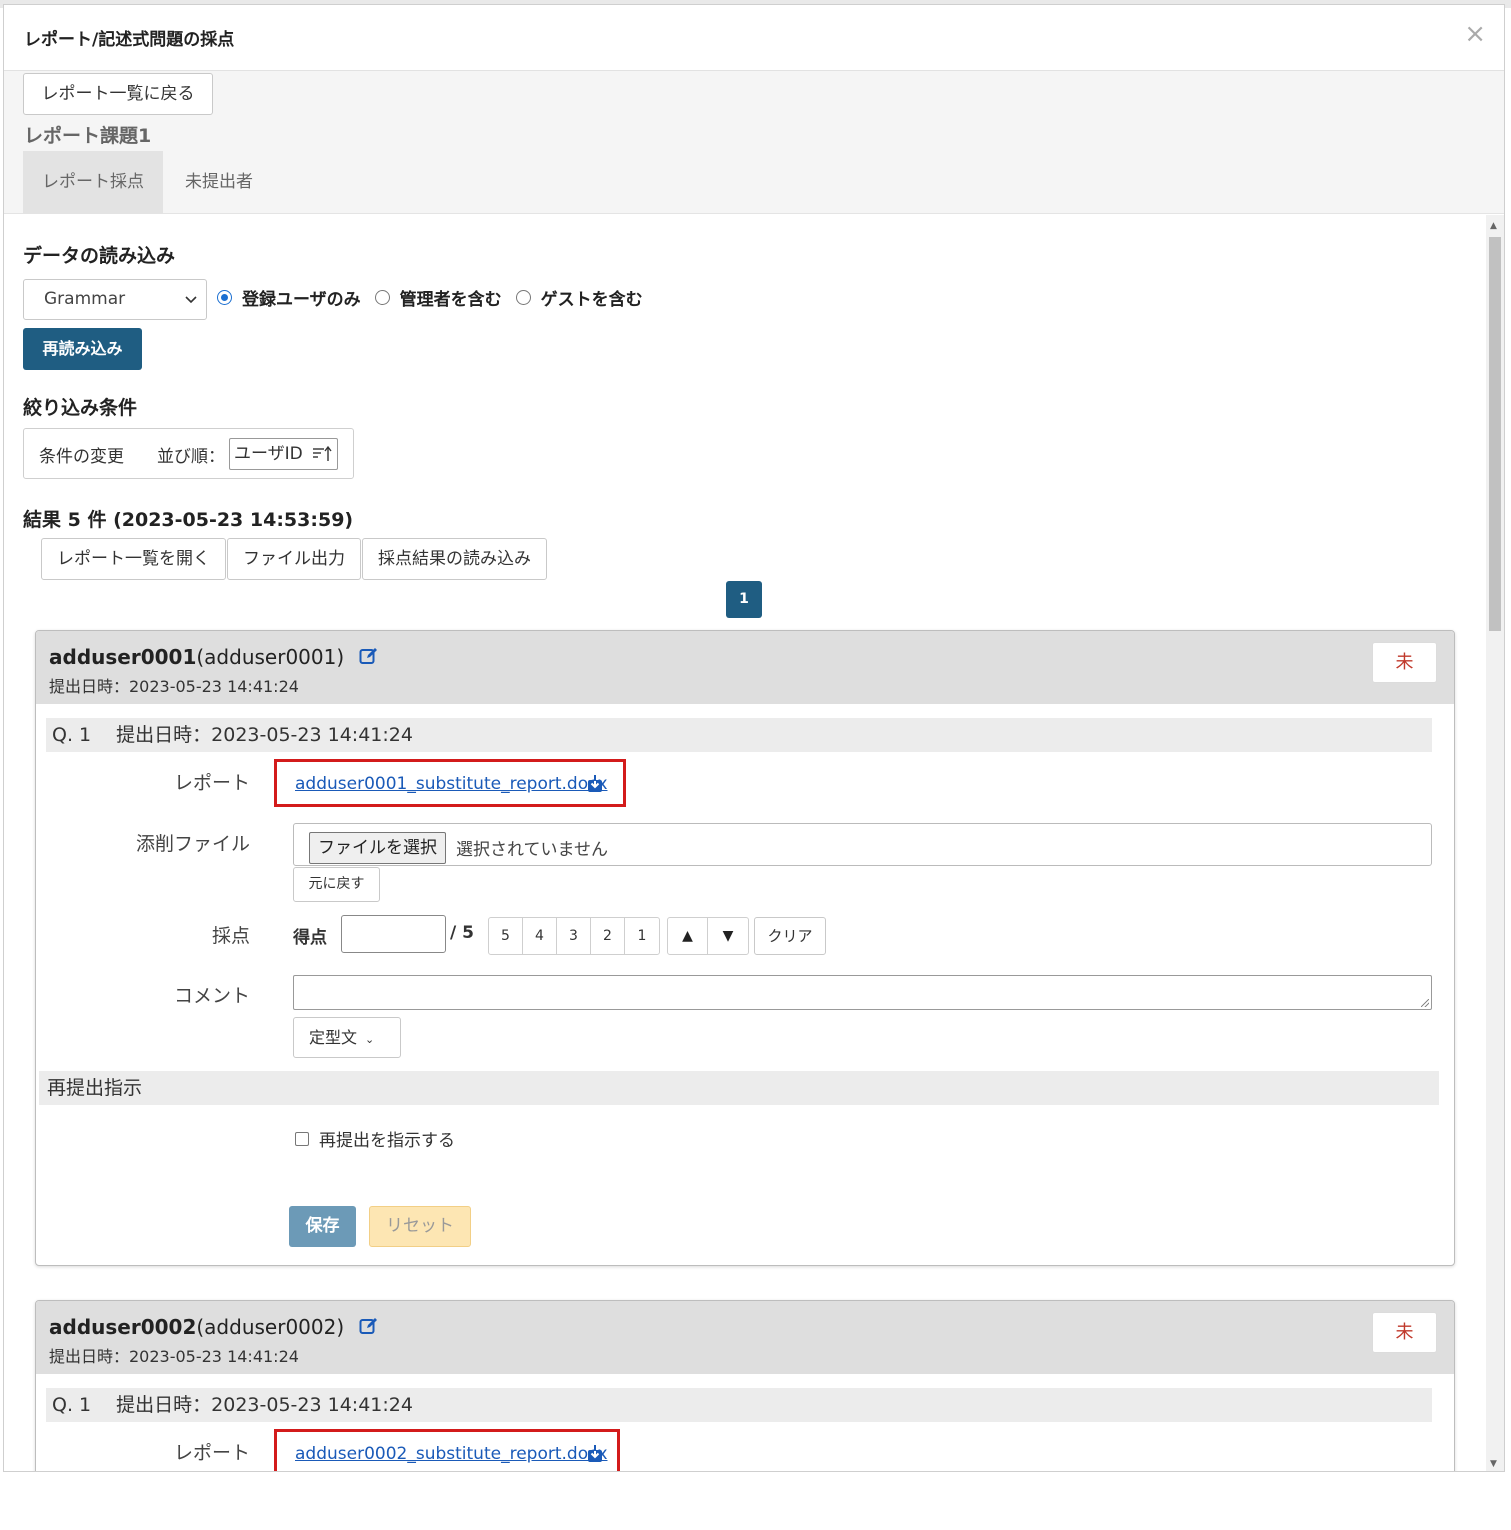 This screenshot has height=1530, width=1511. I want to click on resize-grip-icon, so click(1425, 1003).